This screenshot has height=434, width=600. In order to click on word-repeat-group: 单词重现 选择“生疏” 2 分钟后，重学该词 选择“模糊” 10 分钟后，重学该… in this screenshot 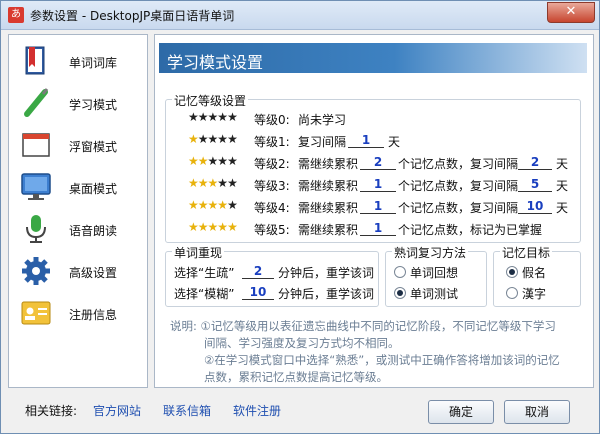, I will do `click(272, 275)`.